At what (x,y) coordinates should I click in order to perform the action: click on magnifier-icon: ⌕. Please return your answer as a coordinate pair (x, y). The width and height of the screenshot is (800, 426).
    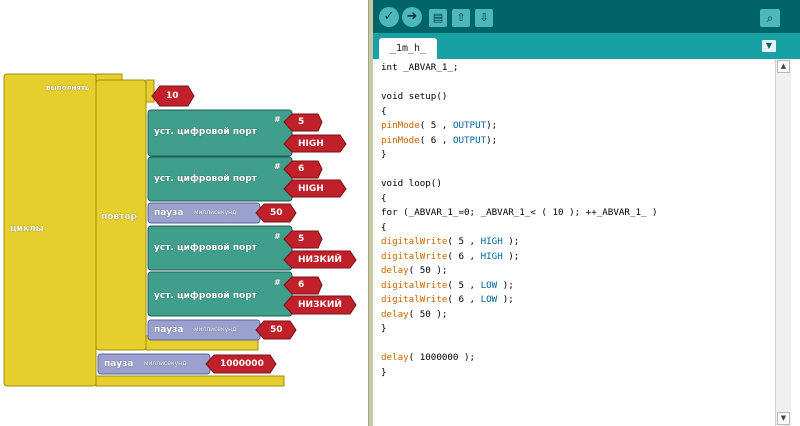
    Looking at the image, I should click on (770, 18).